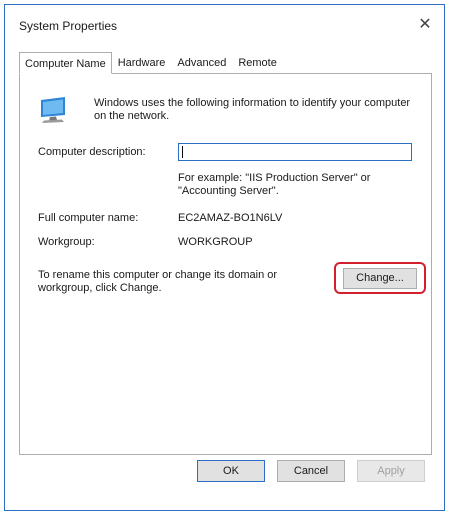  What do you see at coordinates (230, 218) in the screenshot?
I see `full-computer-name-value: EC2AMAZ-BO1N6LV` at bounding box center [230, 218].